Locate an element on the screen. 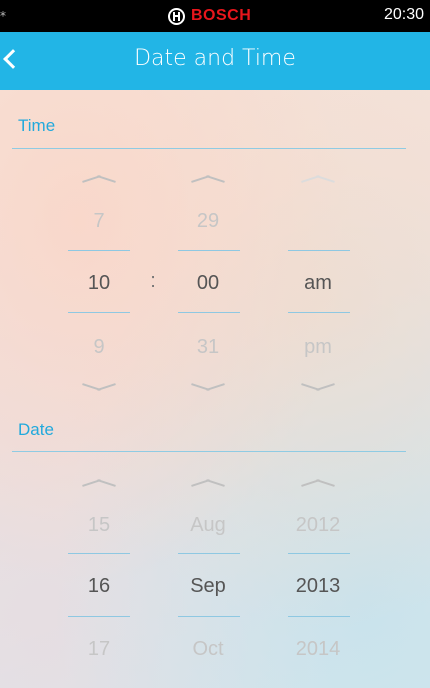 This screenshot has width=430, height=688. hour-previous: 7 is located at coordinates (99, 221).